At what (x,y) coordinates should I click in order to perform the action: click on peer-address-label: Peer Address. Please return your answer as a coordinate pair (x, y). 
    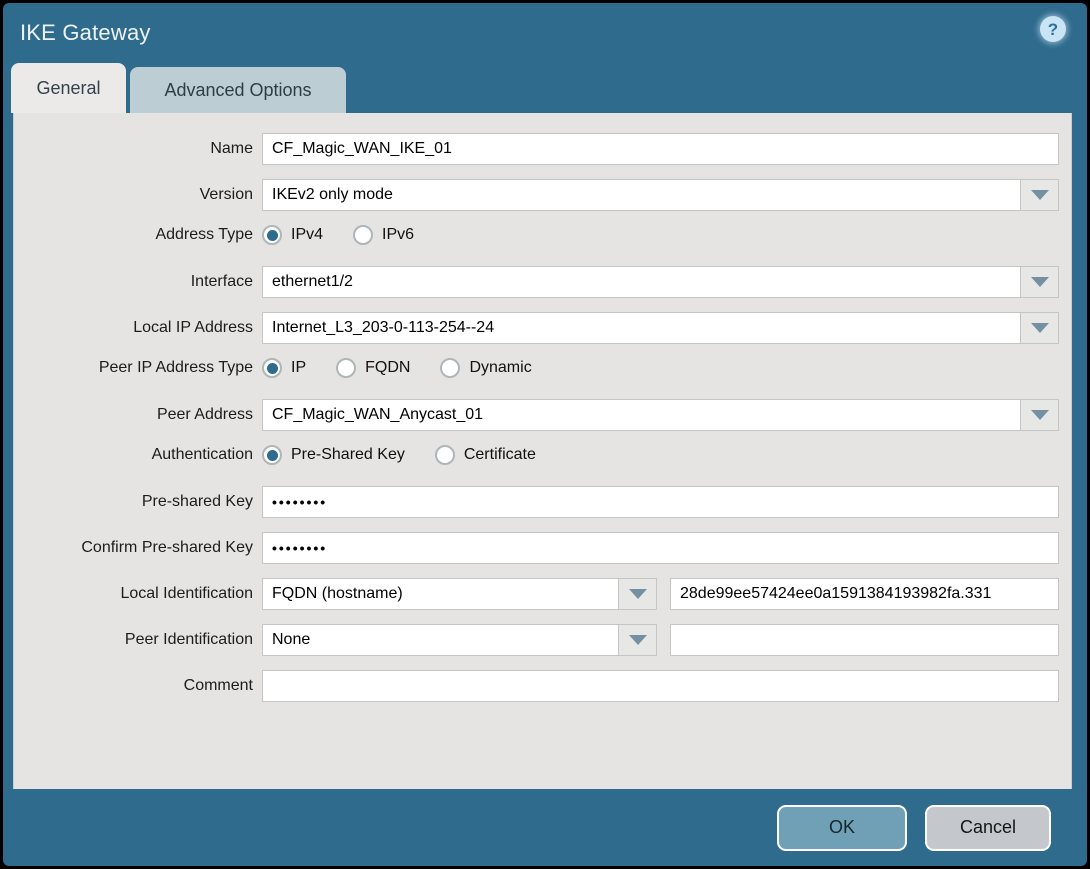
    Looking at the image, I should click on (204, 414).